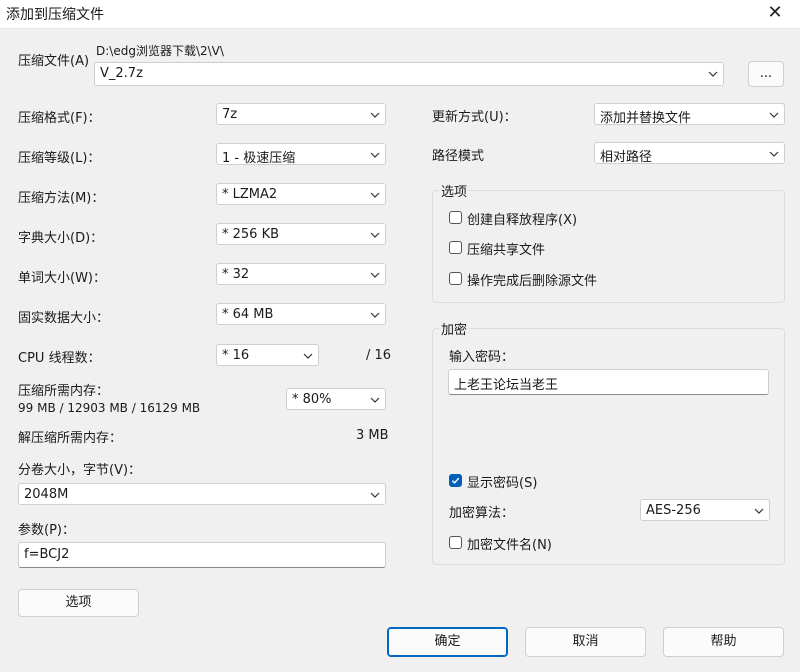 The image size is (800, 672). I want to click on encryption-group-title: 加密, so click(454, 328).